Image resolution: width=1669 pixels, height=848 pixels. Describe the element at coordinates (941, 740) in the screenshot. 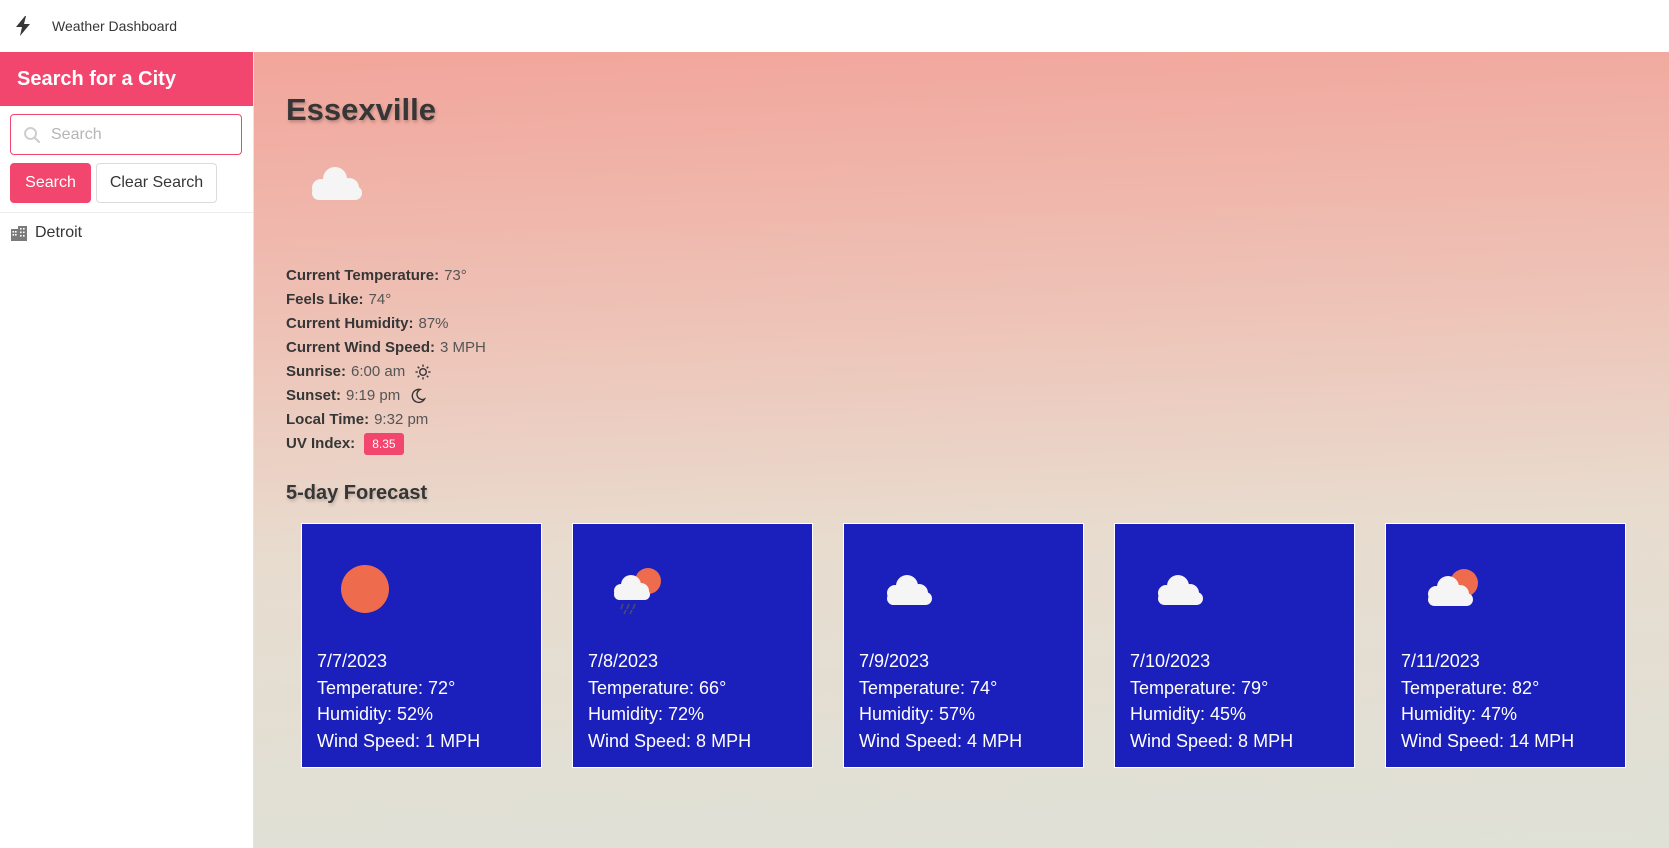

I see `forecast-wind: Wind Speed: 4 MPH` at that location.